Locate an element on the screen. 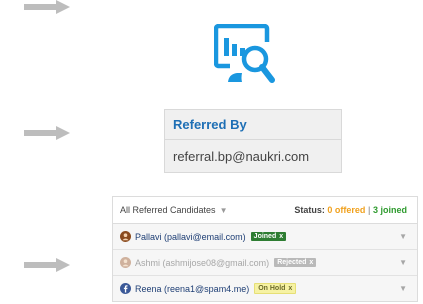 The height and width of the screenshot is (304, 423). status-badge-label: Joined is located at coordinates (265, 236).